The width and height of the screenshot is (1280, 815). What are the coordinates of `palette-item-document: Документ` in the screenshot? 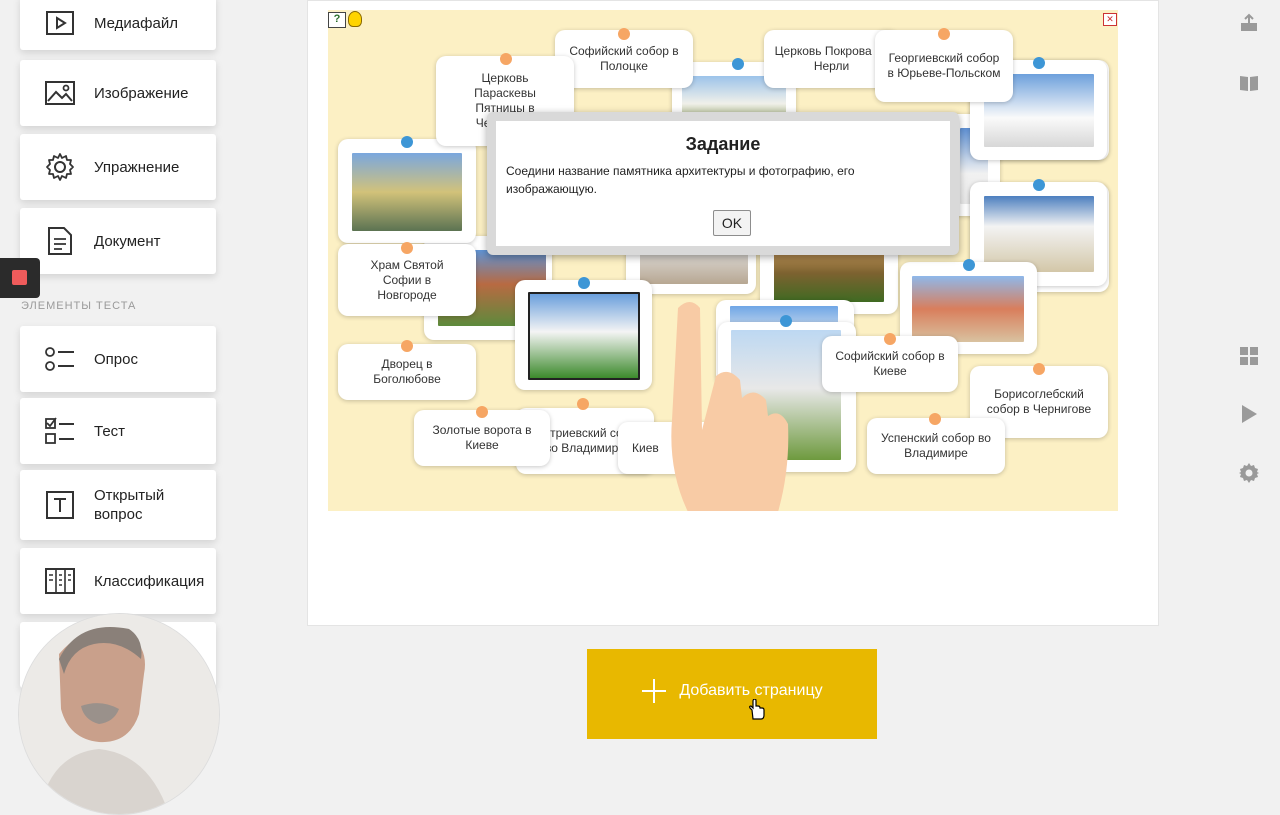 It's located at (118, 241).